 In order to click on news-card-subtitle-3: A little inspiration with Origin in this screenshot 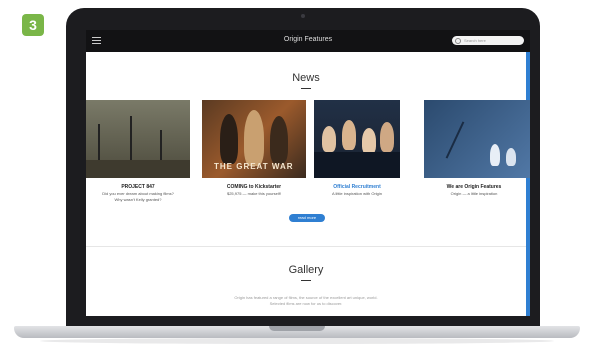, I will do `click(357, 193)`.